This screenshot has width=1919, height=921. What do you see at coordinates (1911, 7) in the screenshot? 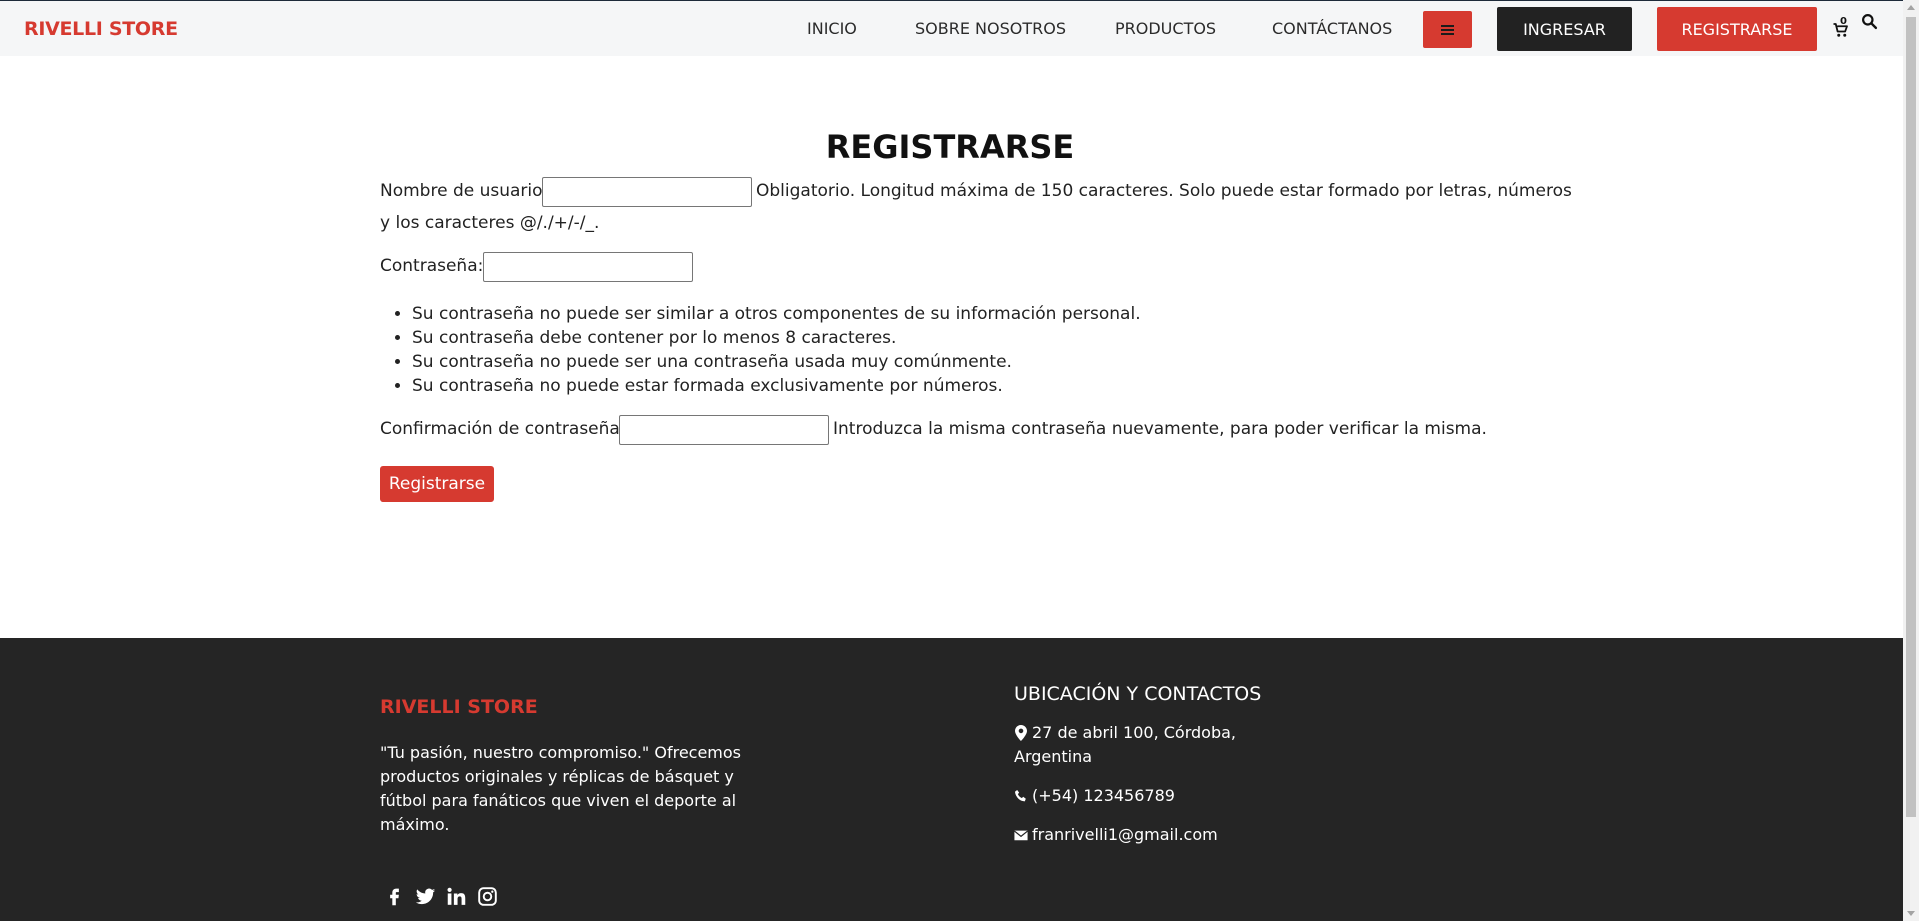
I see `scroll-up-arrow-icon` at bounding box center [1911, 7].